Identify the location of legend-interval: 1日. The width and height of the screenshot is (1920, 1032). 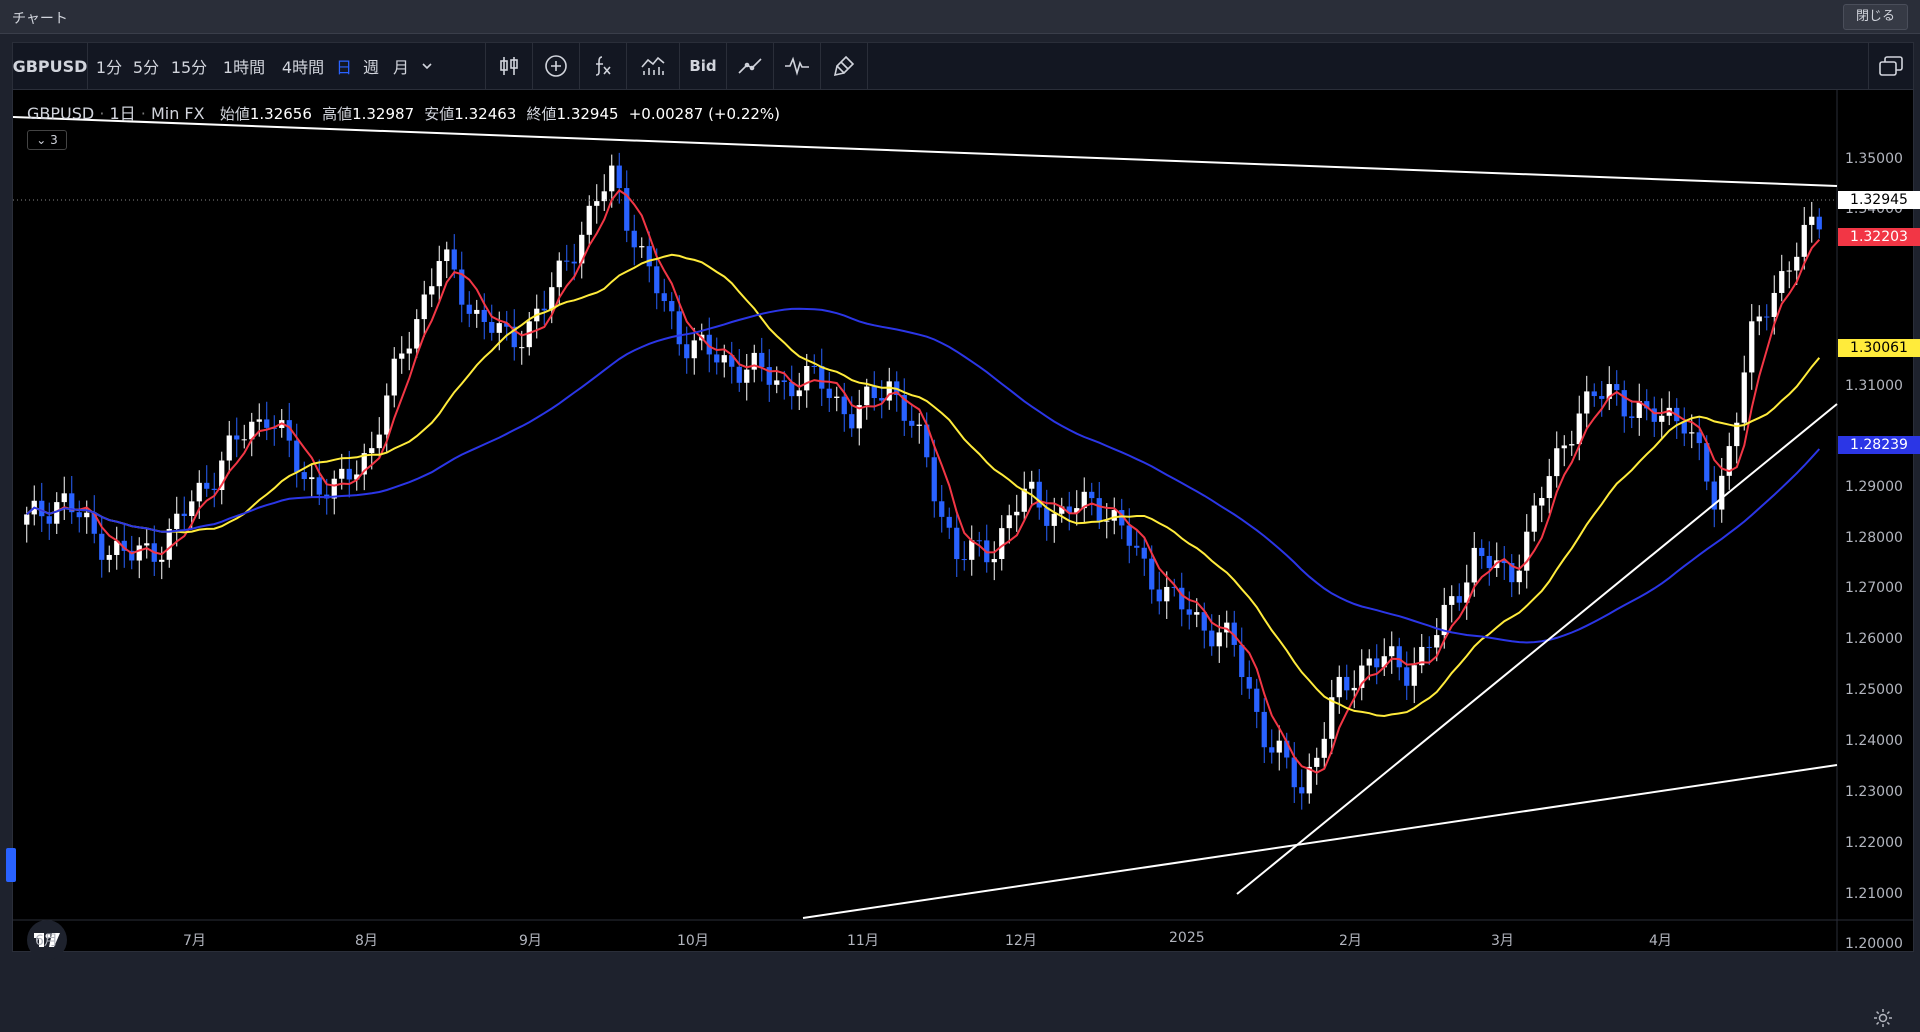
(122, 113).